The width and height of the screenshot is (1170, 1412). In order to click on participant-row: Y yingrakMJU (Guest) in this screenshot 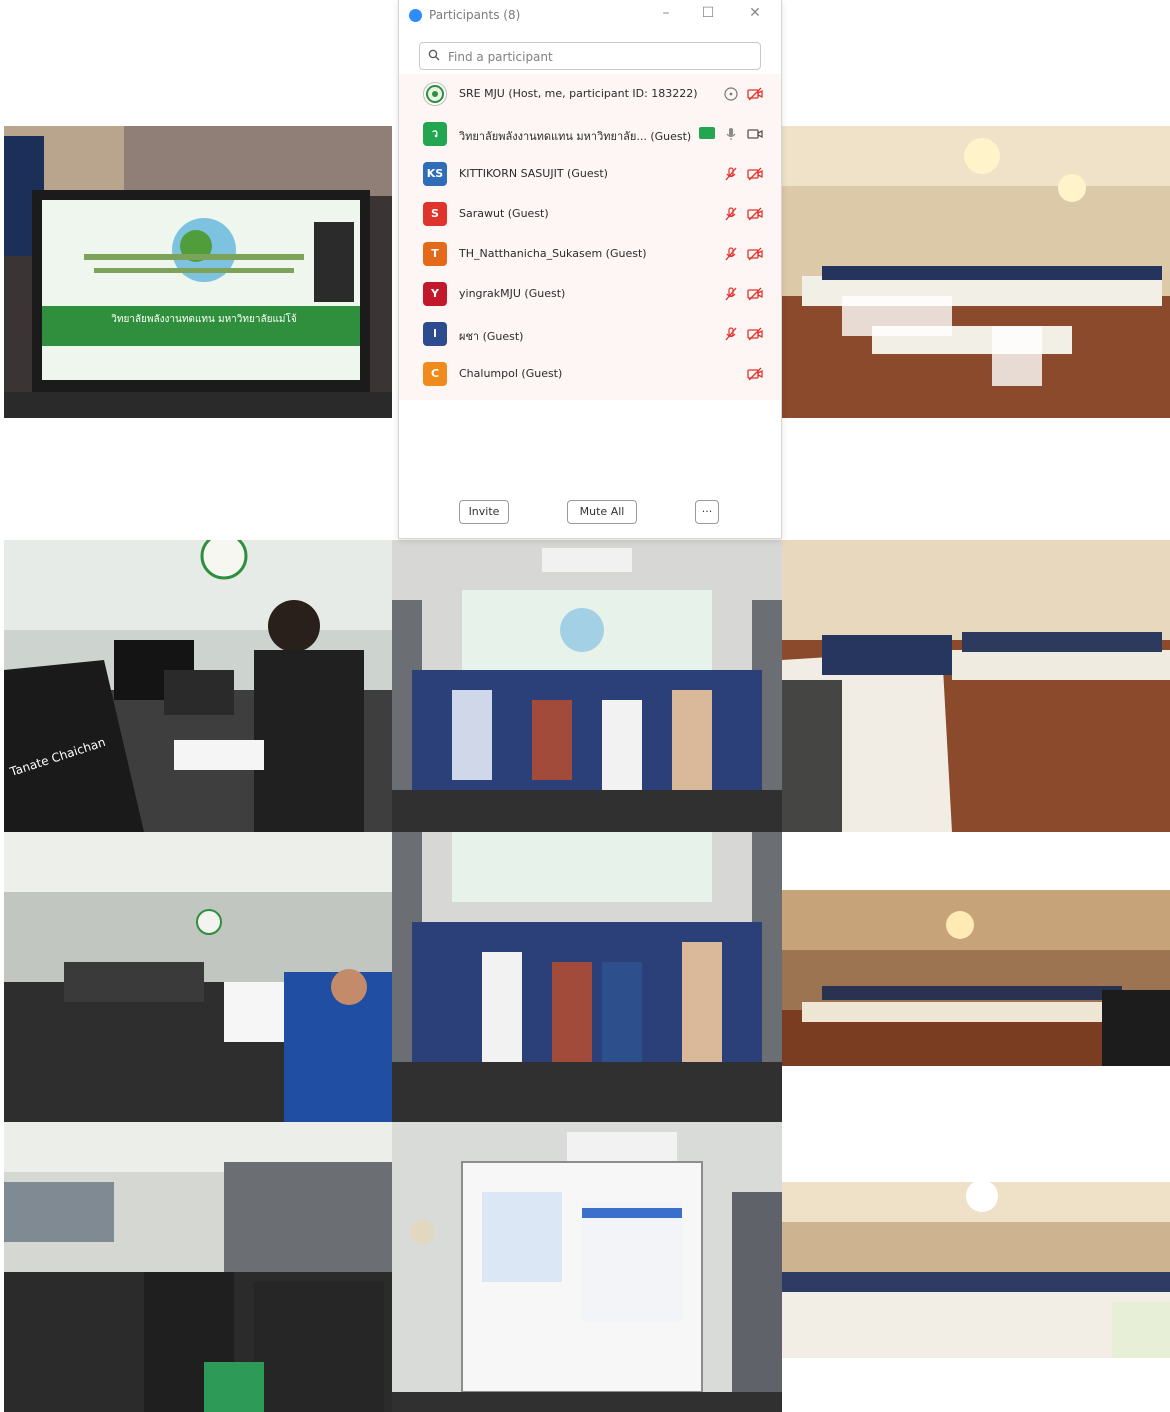, I will do `click(590, 294)`.